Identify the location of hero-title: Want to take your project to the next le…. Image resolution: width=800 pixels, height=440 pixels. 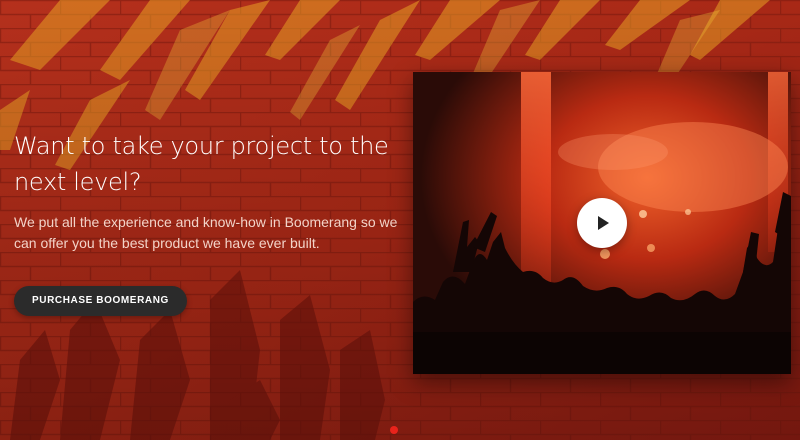
(201, 164).